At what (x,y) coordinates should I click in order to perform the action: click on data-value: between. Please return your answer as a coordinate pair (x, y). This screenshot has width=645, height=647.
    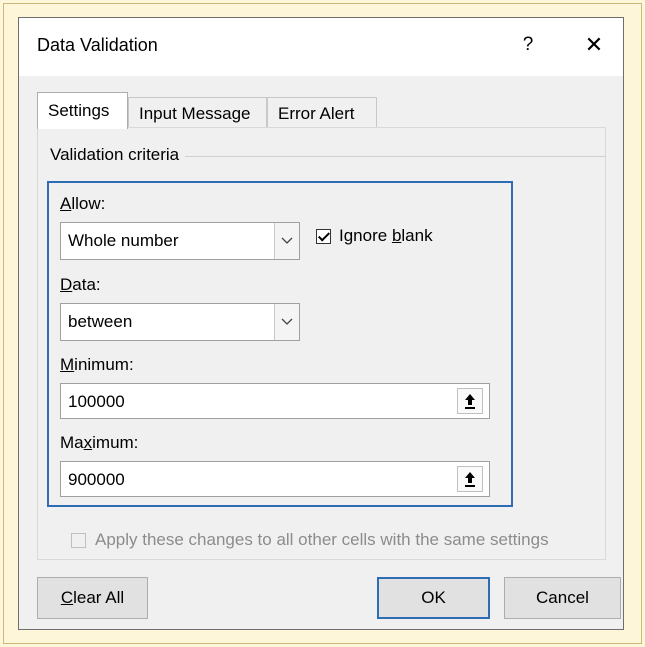
    Looking at the image, I should click on (100, 321).